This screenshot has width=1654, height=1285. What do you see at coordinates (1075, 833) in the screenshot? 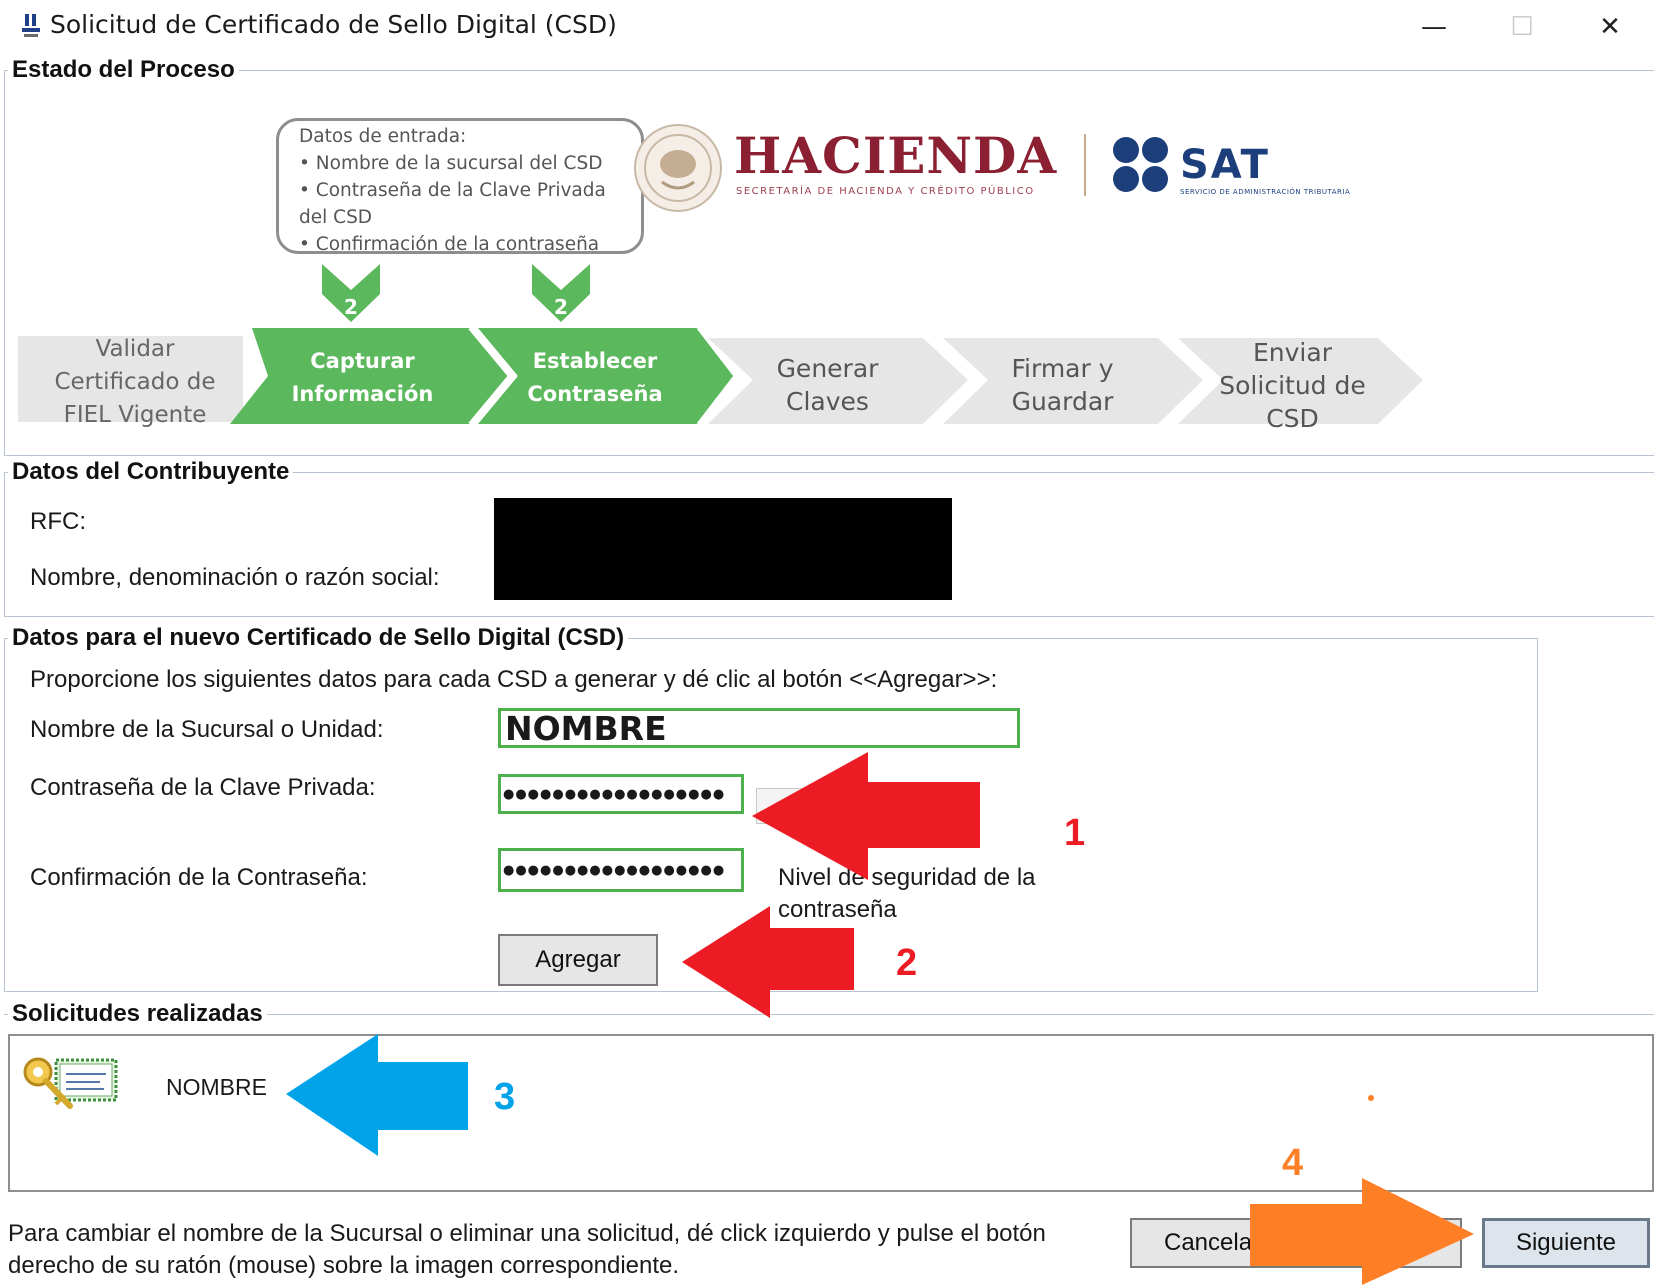
I see `annotation-number-1: 1` at bounding box center [1075, 833].